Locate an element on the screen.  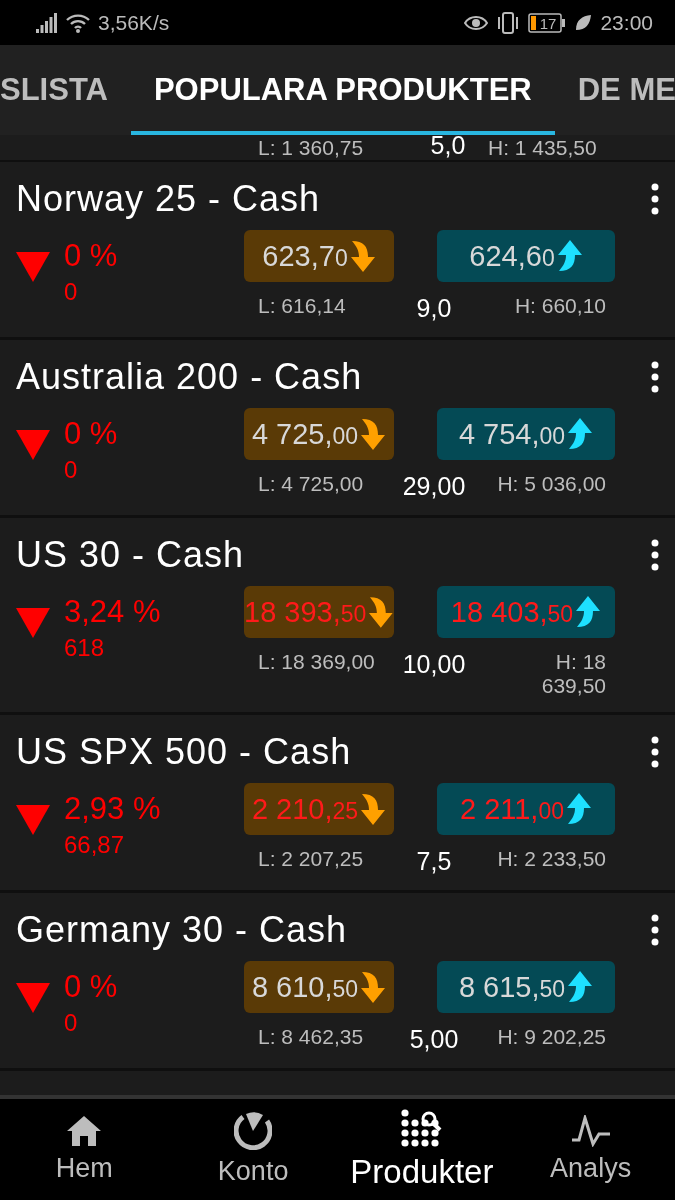
spread: 10,00 is located at coordinates (434, 664).